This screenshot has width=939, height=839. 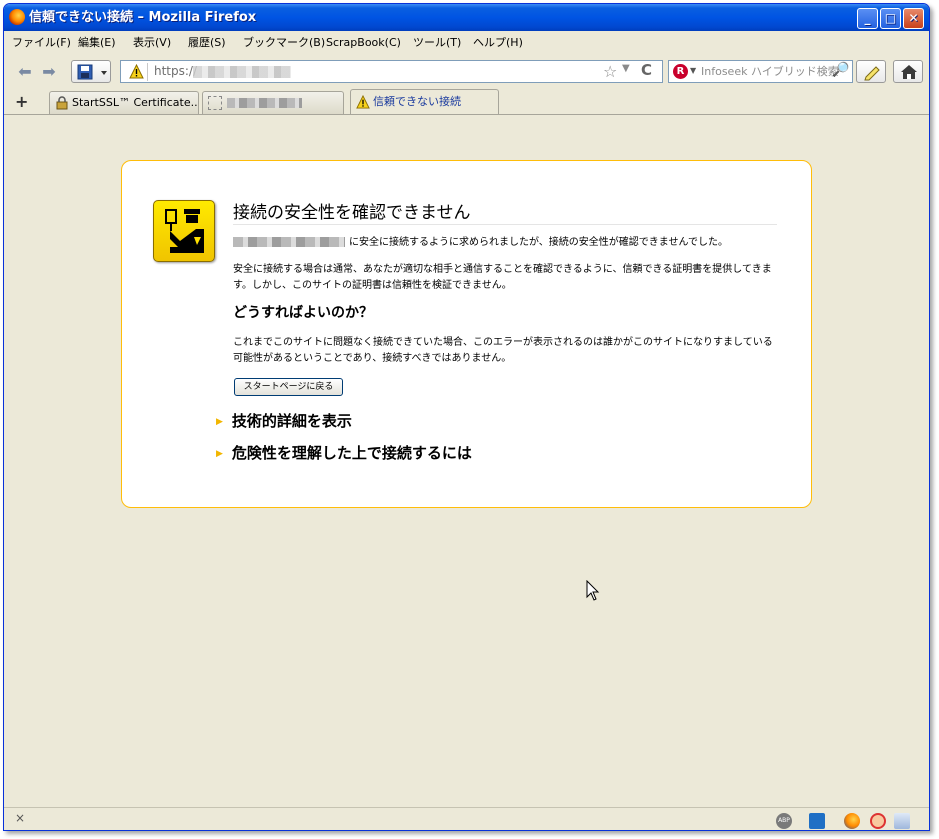 I want to click on firefox-addon-icon, so click(x=852, y=821).